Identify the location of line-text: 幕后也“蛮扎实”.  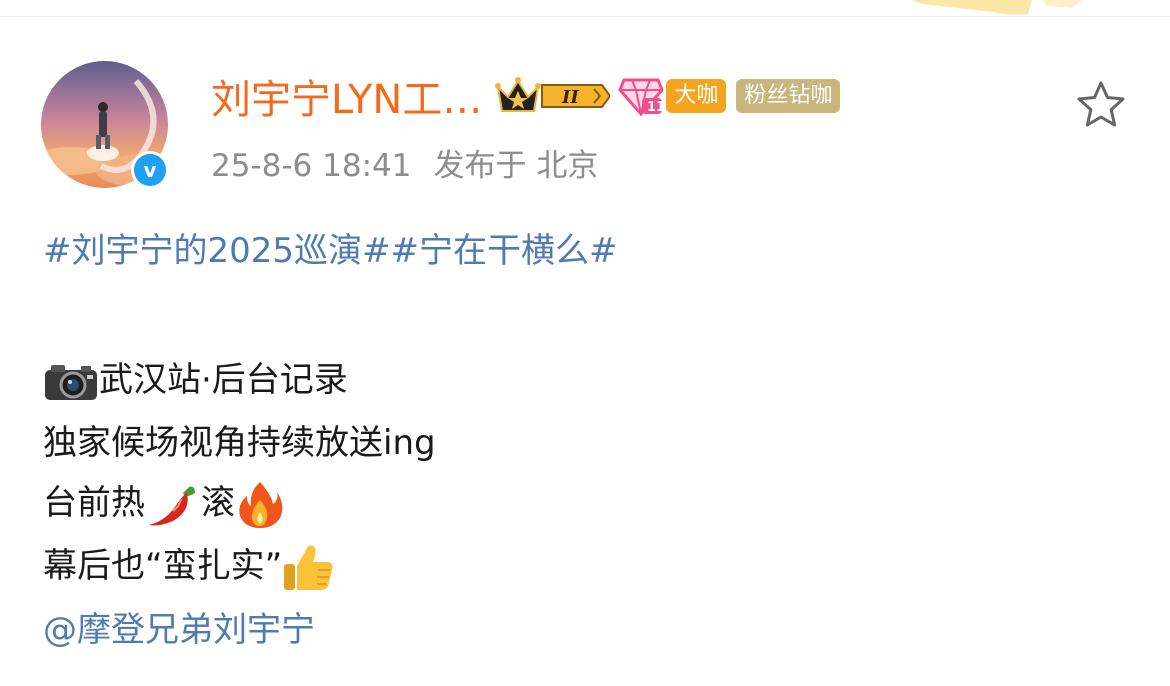
(163, 566).